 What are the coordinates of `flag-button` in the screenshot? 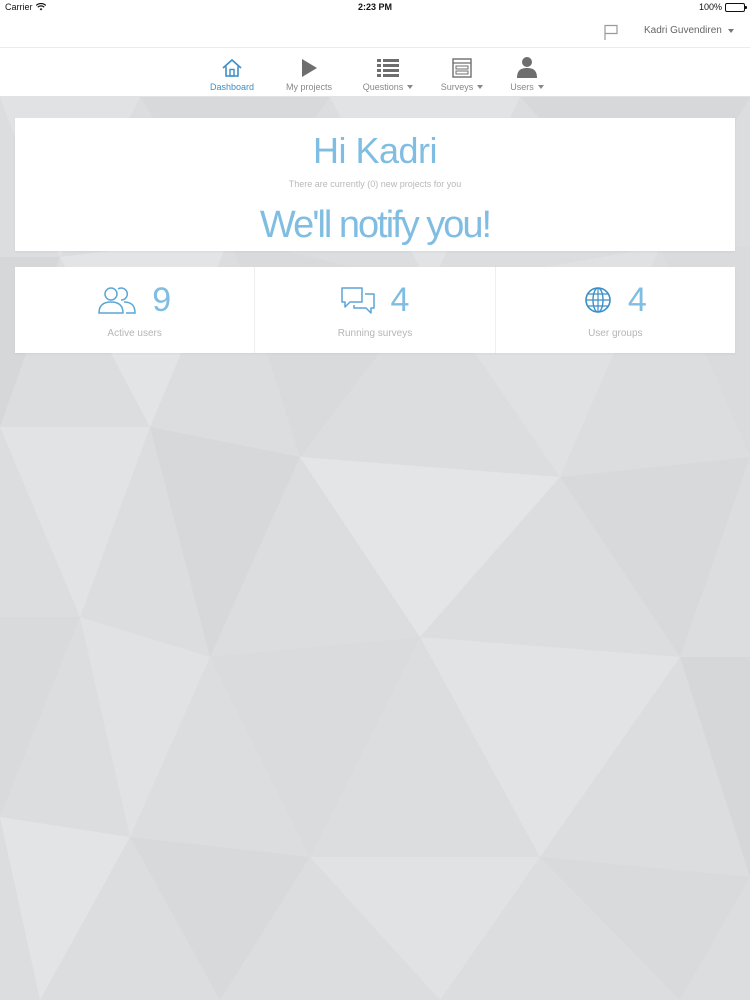 It's located at (611, 32).